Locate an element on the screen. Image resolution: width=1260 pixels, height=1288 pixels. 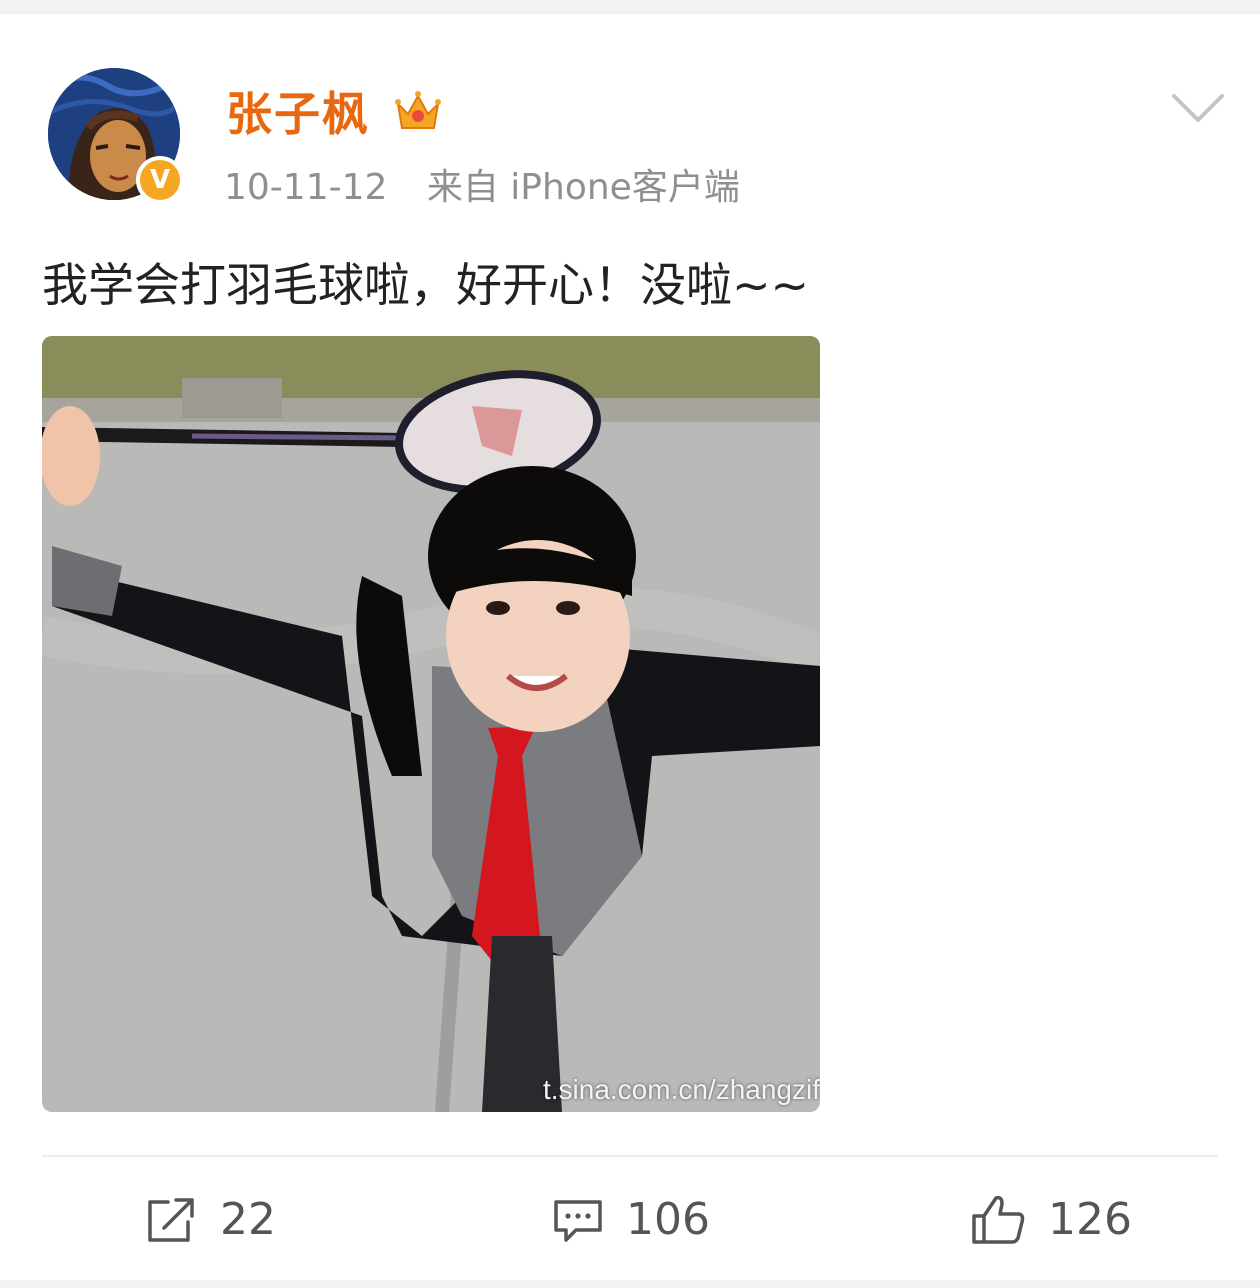
like-count: 126 is located at coordinates (1090, 1219).